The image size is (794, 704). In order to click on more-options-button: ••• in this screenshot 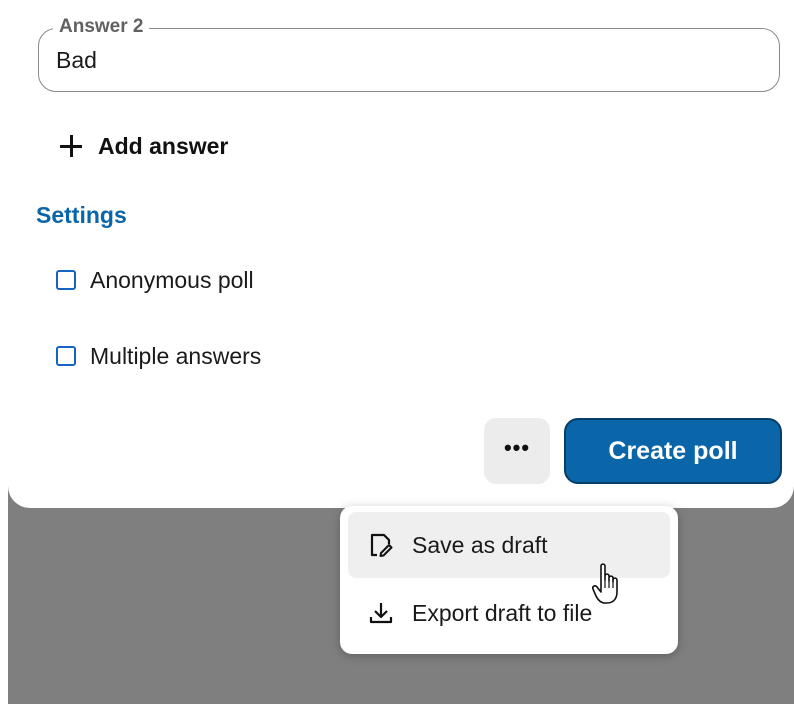, I will do `click(517, 451)`.